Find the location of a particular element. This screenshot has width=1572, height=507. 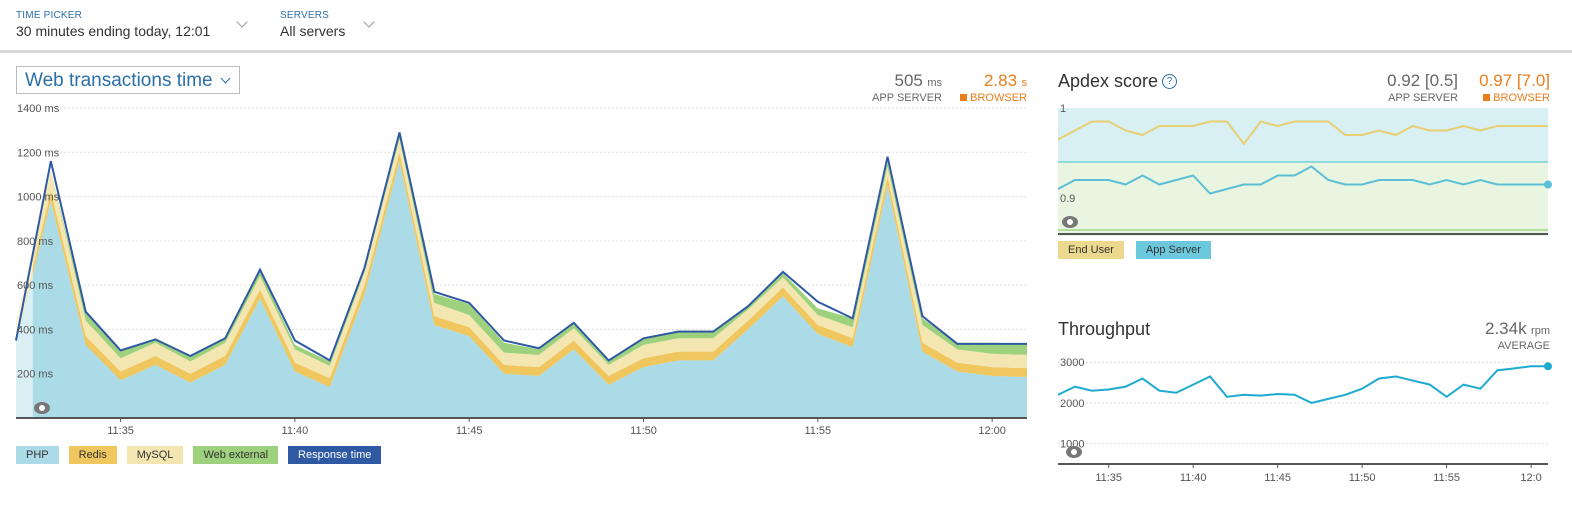

app-server-unit: ms is located at coordinates (934, 83).